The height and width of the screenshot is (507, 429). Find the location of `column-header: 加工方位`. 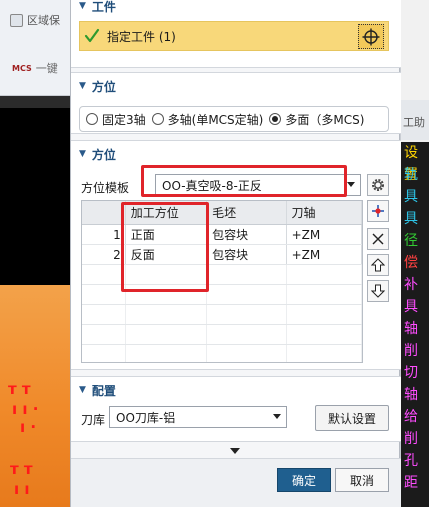

column-header: 加工方位 is located at coordinates (167, 212).